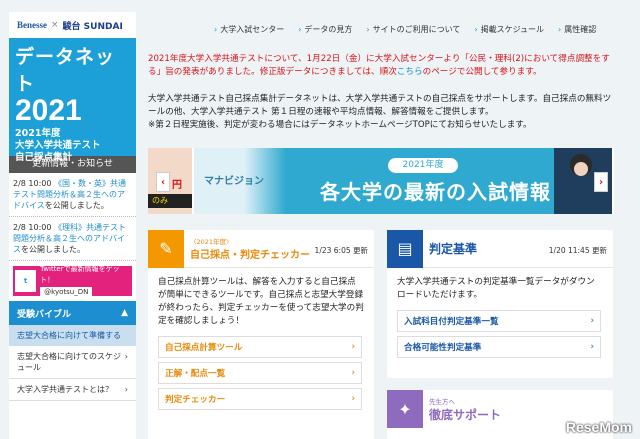 This screenshot has height=439, width=640. What do you see at coordinates (499, 347) in the screenshot?
I see `link-pass-criteria: 合格可能性判定基準 ›` at bounding box center [499, 347].